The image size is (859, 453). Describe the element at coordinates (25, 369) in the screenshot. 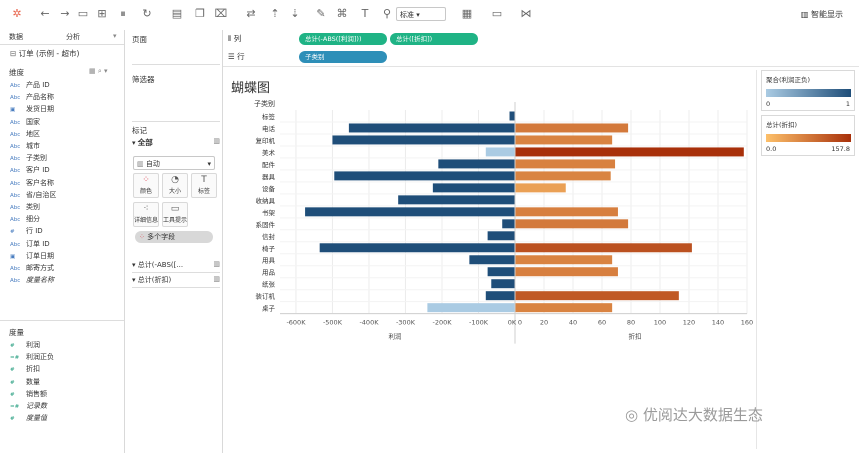

I see `measure-field: # 折扣` at that location.